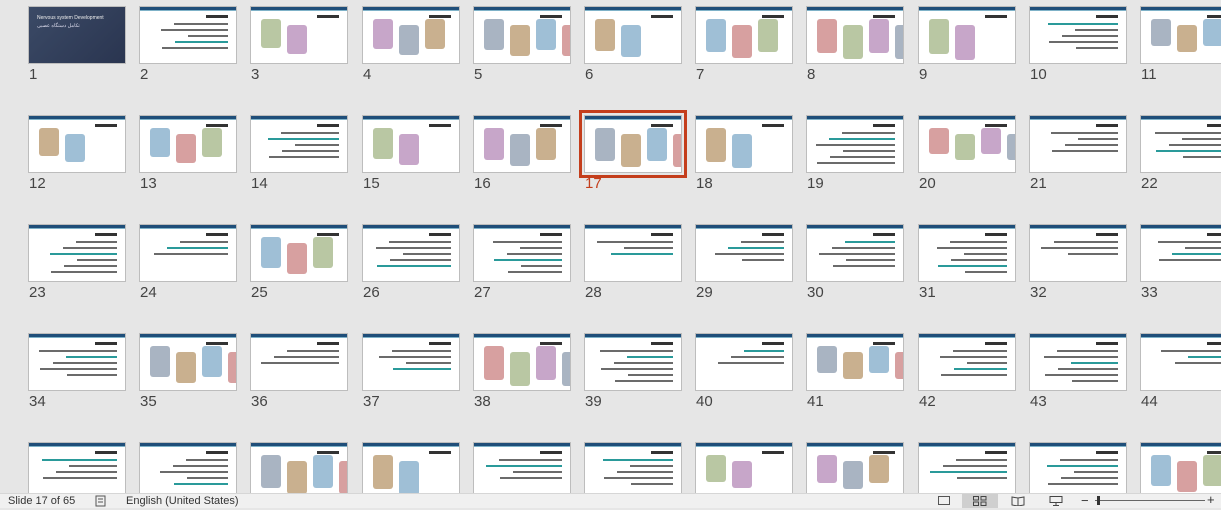 This screenshot has width=1221, height=510. What do you see at coordinates (1211, 499) in the screenshot?
I see `zoom-in-button: +` at bounding box center [1211, 499].